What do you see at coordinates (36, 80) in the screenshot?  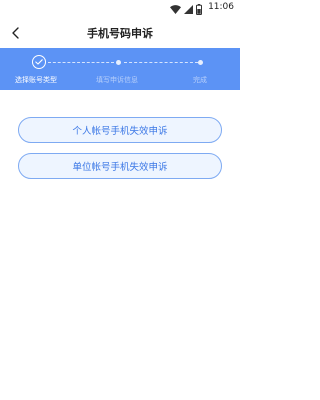 I see `step-1-label: 选择账号类型` at bounding box center [36, 80].